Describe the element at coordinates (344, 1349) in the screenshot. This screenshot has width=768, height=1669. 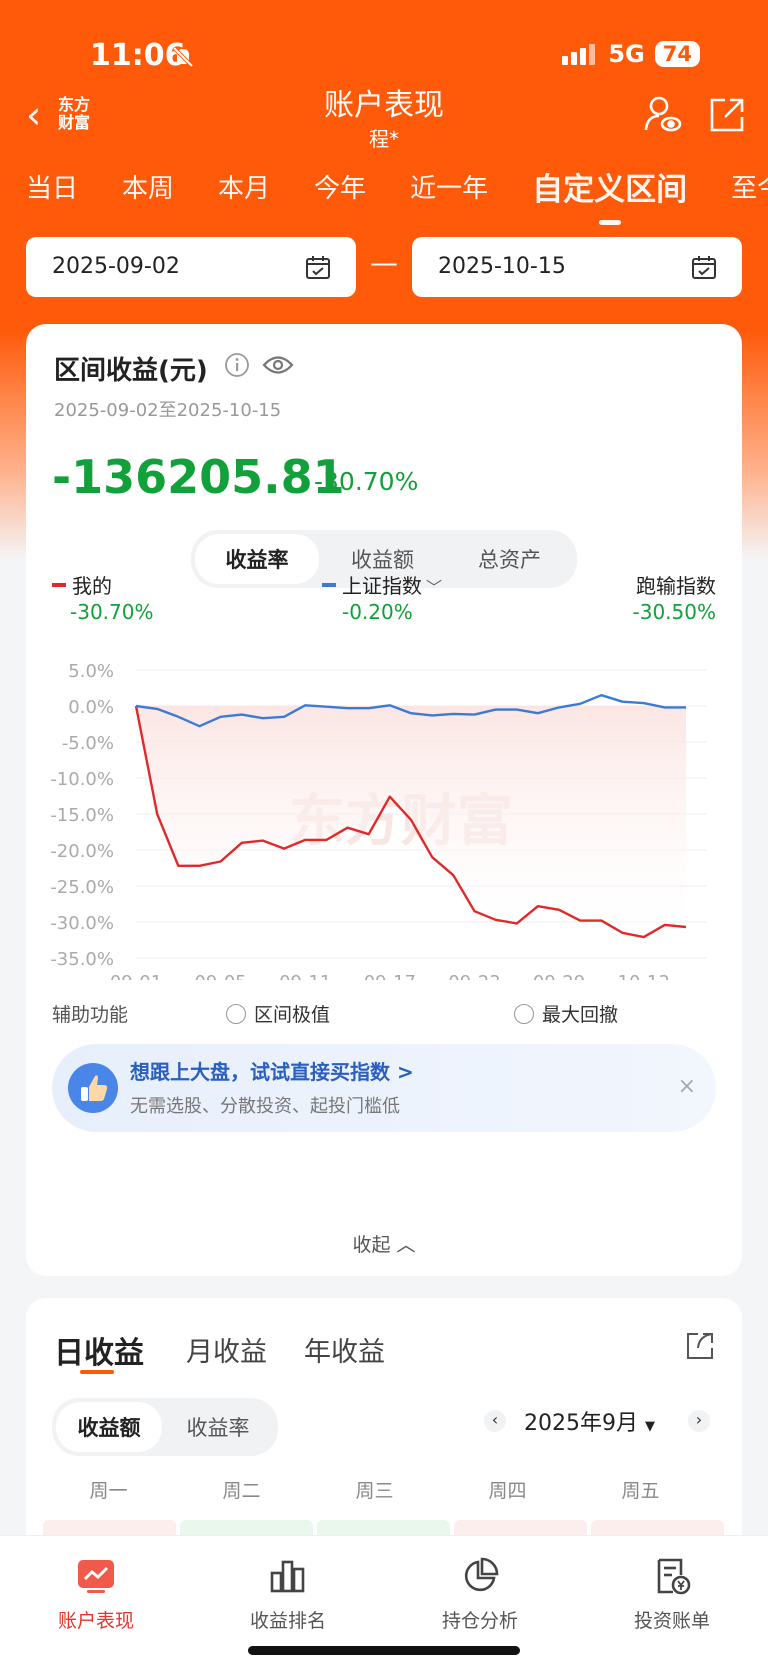
I see `tab-yearly: 年收益` at that location.